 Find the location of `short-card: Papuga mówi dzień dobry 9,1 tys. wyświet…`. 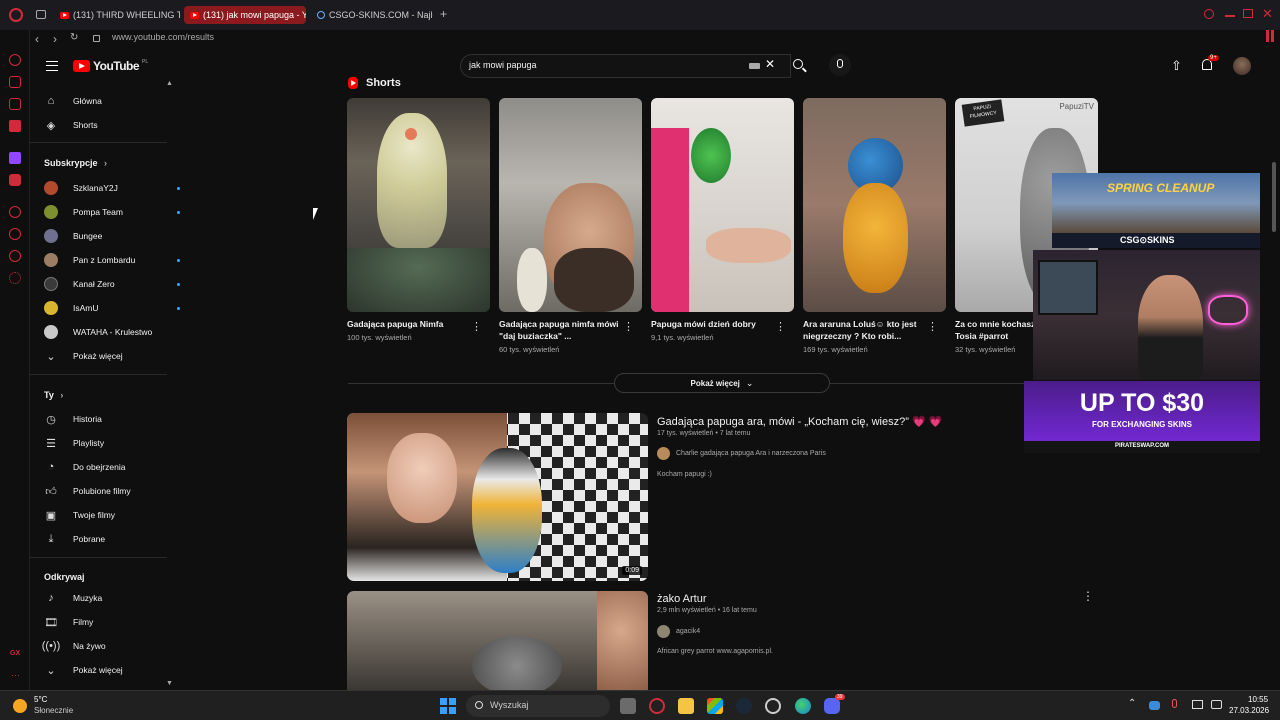

short-card: Papuga mówi dzień dobry 9,1 tys. wyświet… is located at coordinates (722, 220).